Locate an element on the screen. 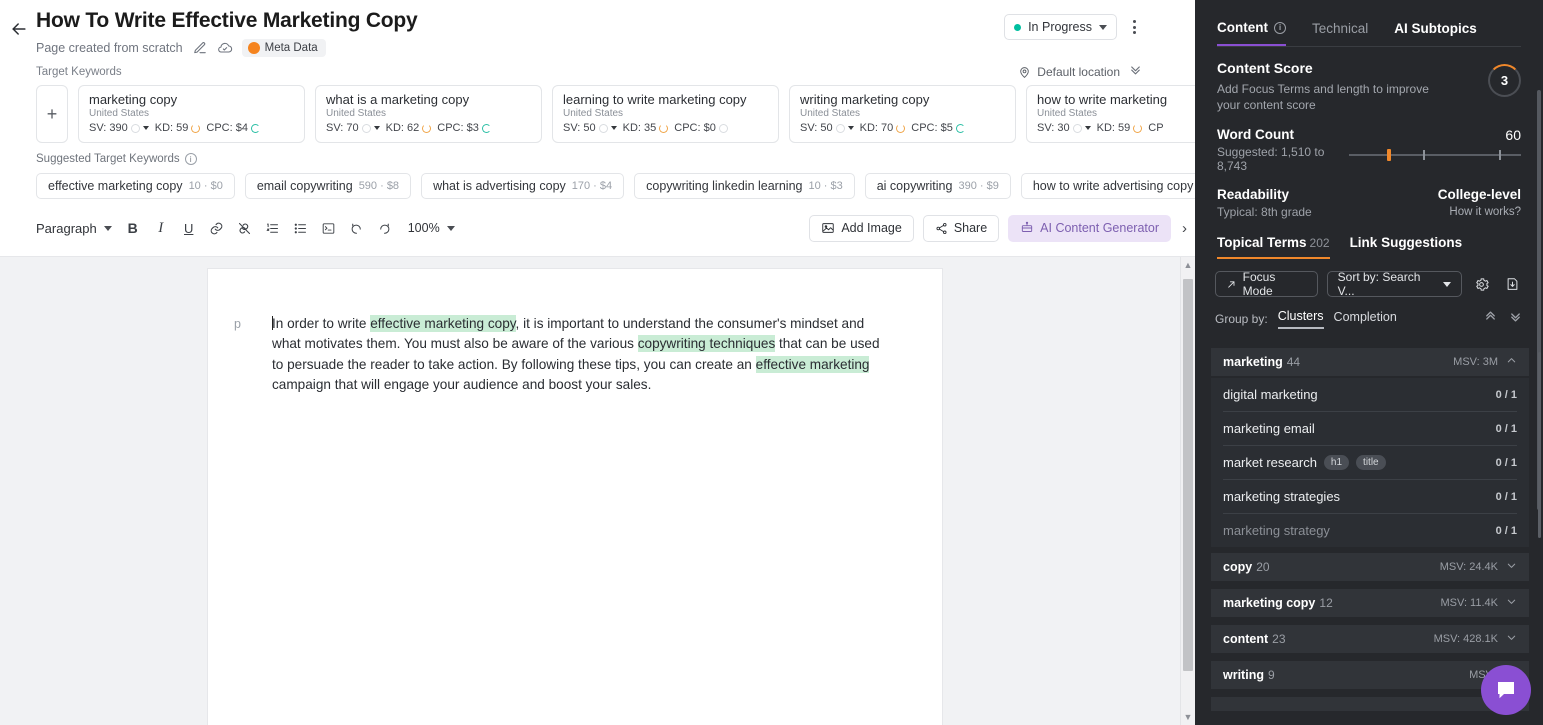 This screenshot has height=725, width=1543. add-keyword-button: + is located at coordinates (52, 114).